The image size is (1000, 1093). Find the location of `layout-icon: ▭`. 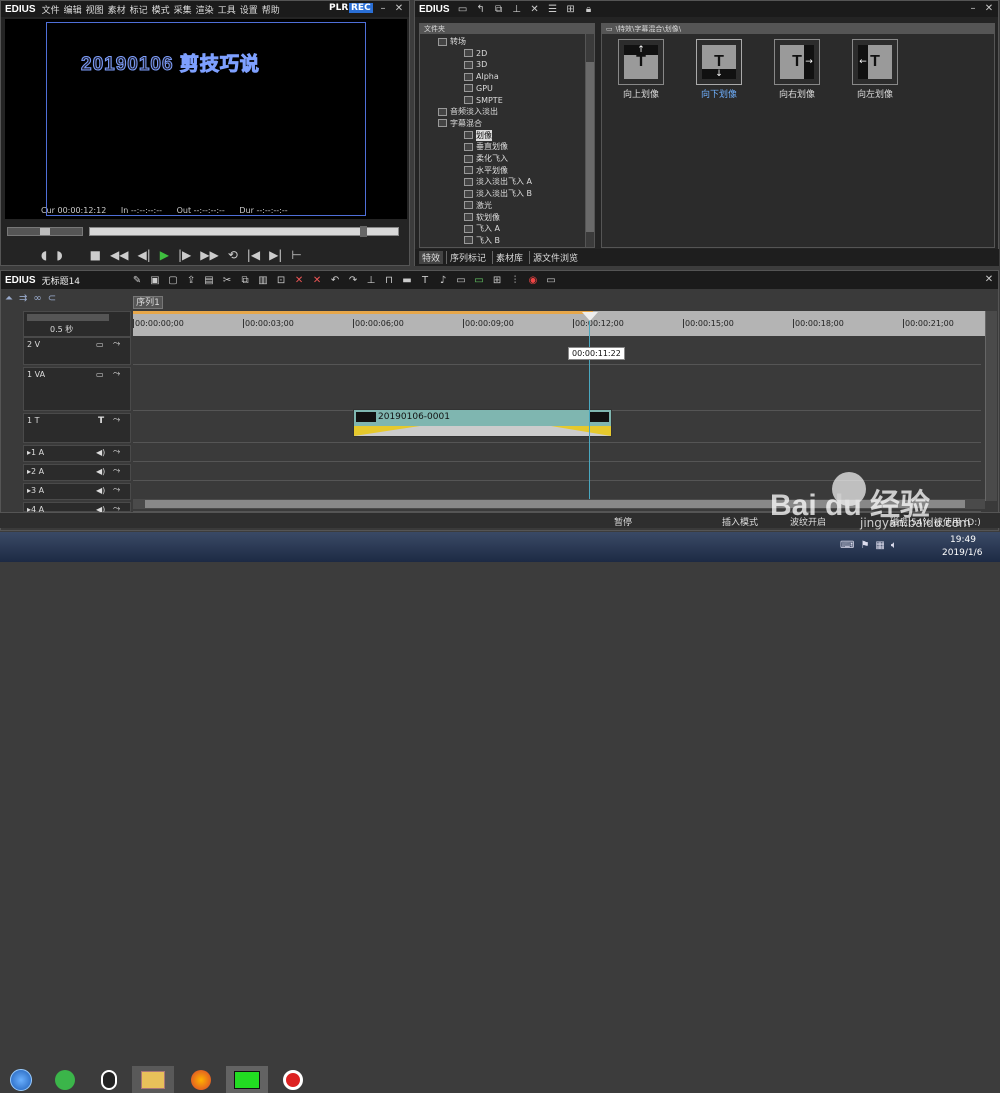

layout-icon: ▭ is located at coordinates (551, 280).